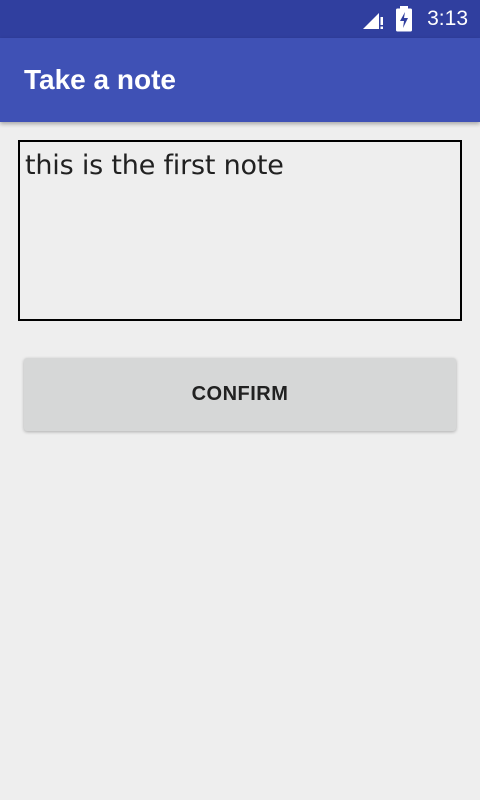 The image size is (480, 800). What do you see at coordinates (154, 165) in the screenshot?
I see `note-input-text: this is the first note` at bounding box center [154, 165].